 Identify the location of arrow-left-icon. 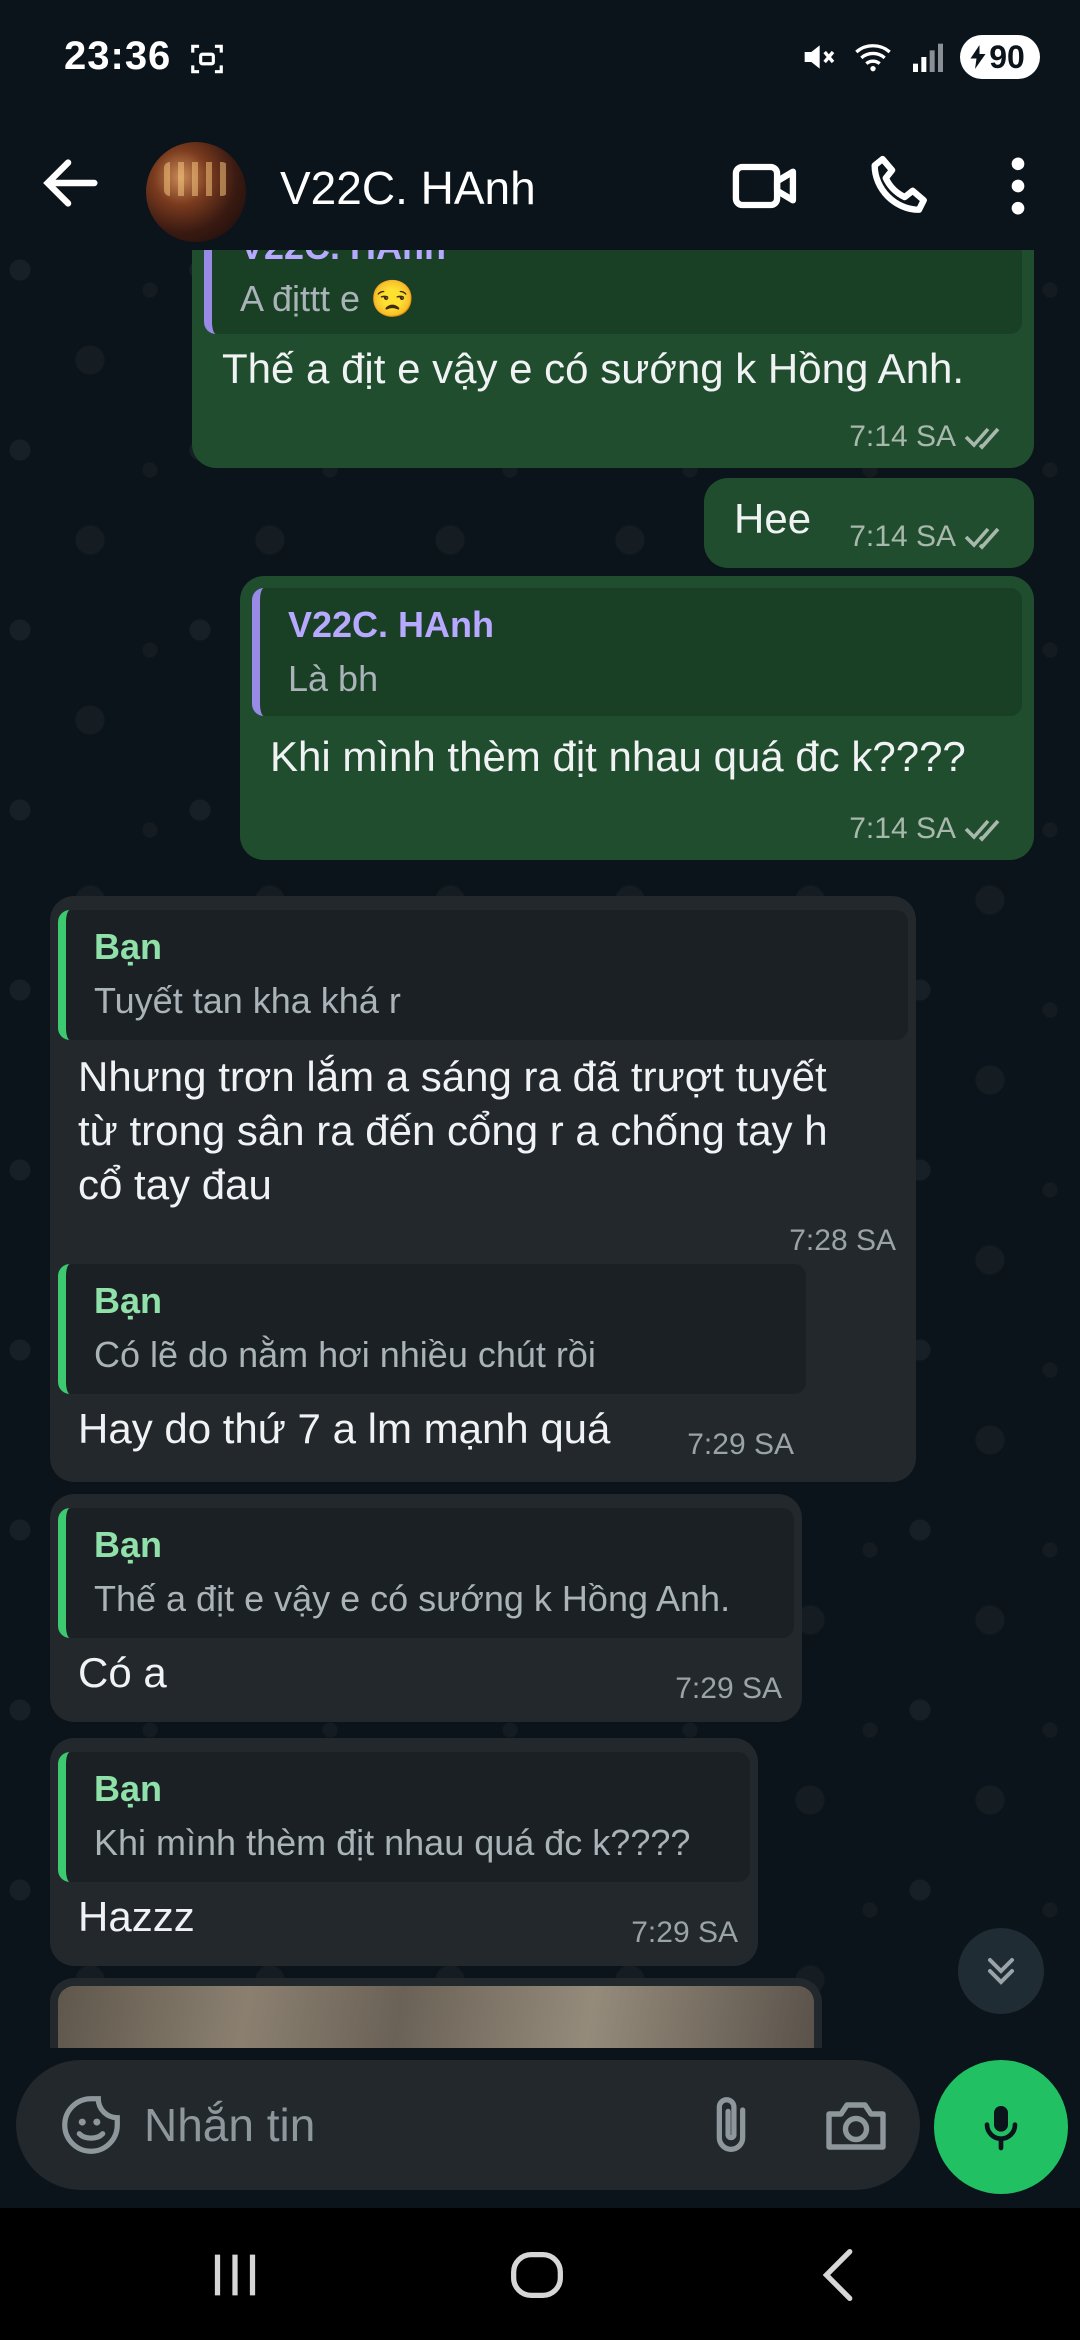
(71, 183).